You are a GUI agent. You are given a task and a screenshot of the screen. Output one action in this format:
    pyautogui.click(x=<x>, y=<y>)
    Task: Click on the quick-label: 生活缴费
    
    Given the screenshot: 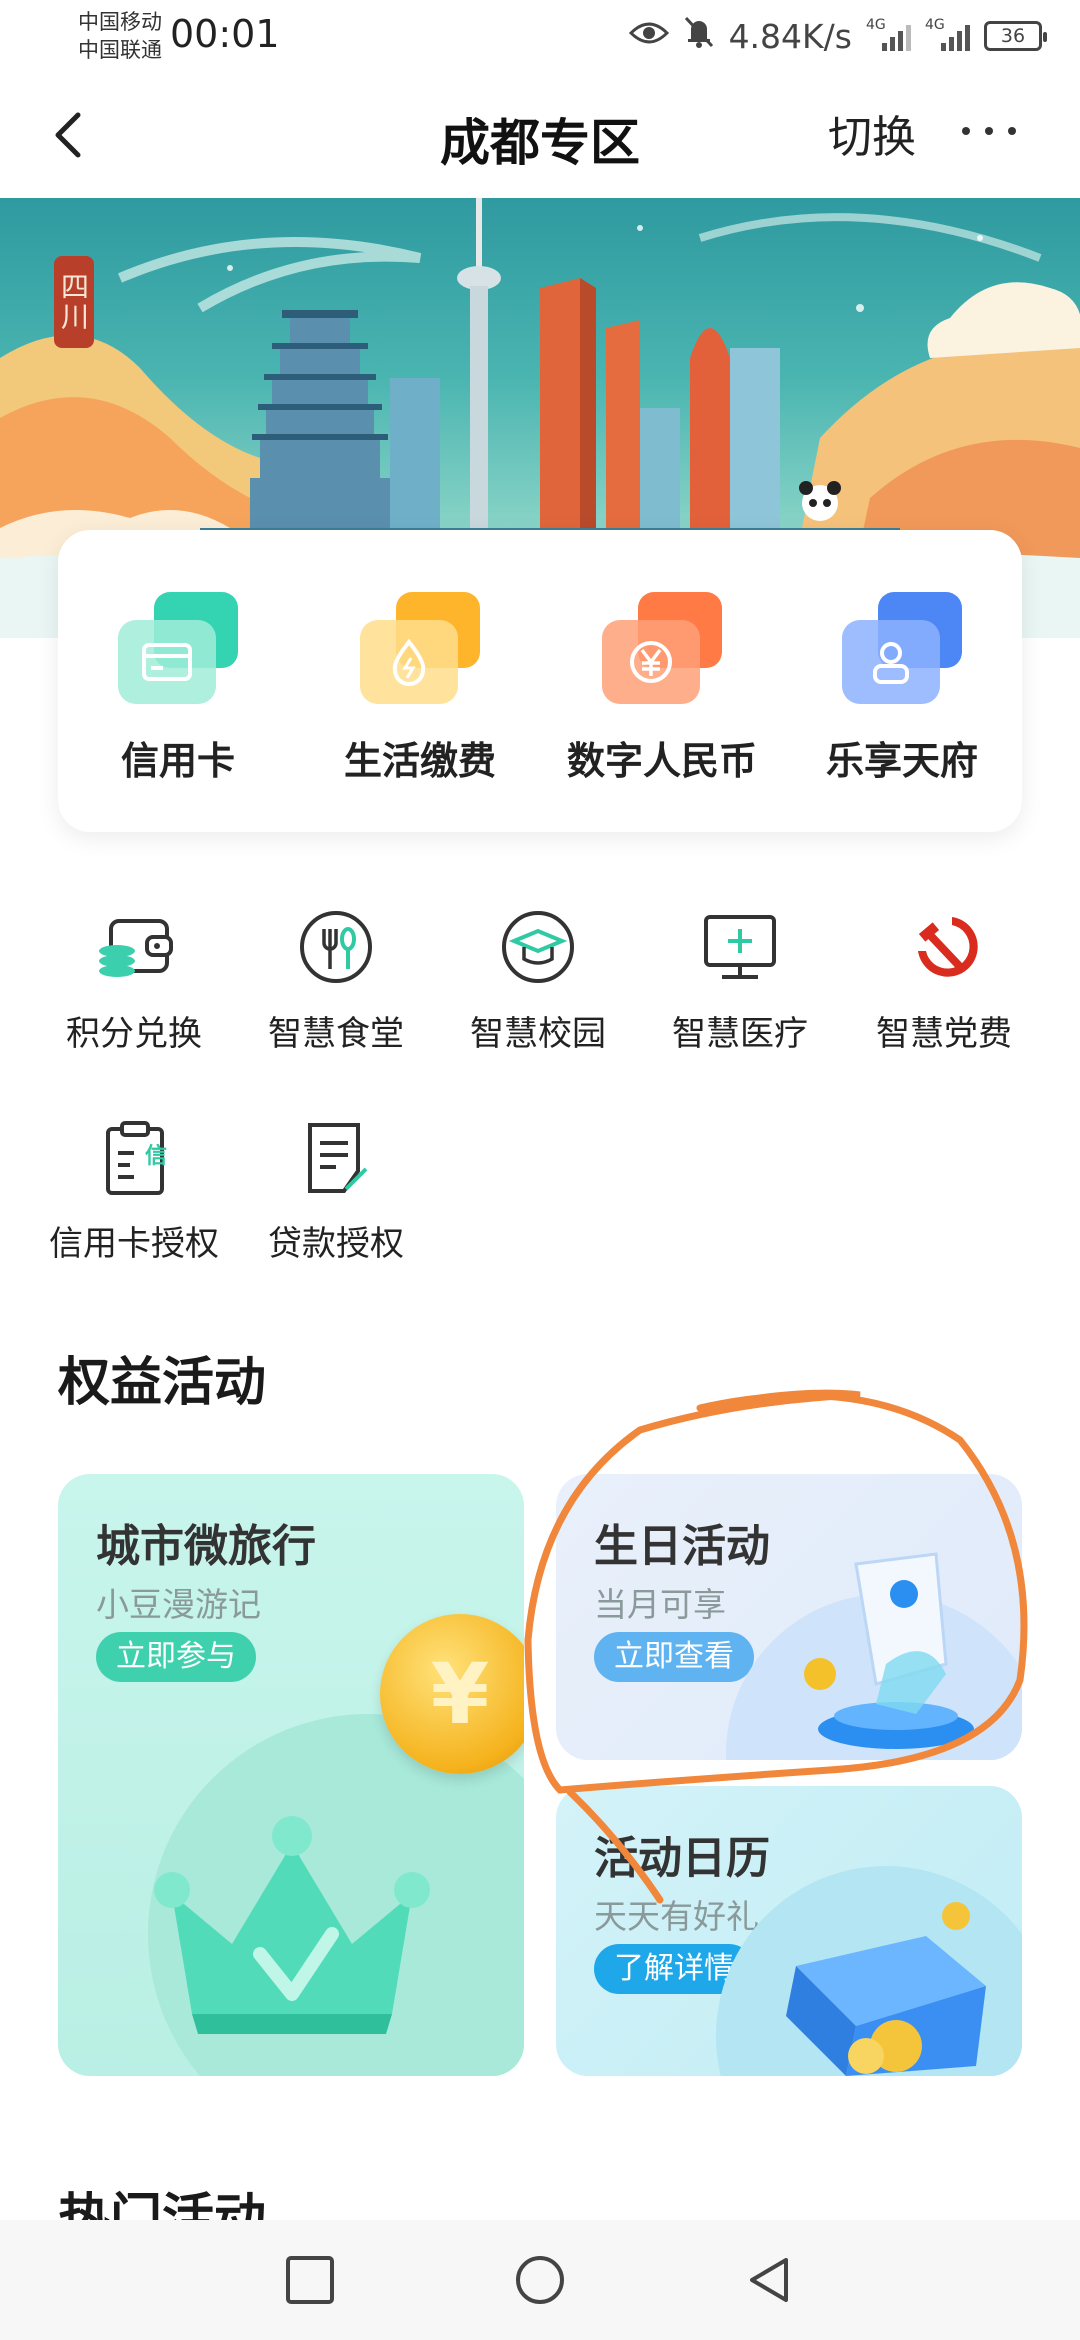 What is the action you would take?
    pyautogui.click(x=419, y=761)
    